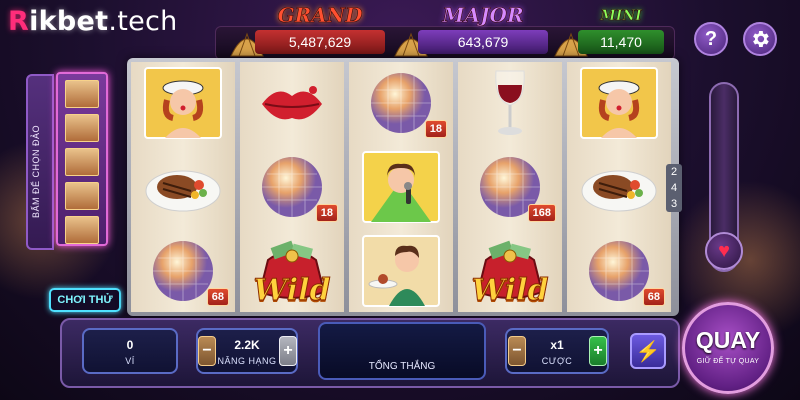 The image size is (800, 400). I want to click on ways-value: 243, so click(674, 188).